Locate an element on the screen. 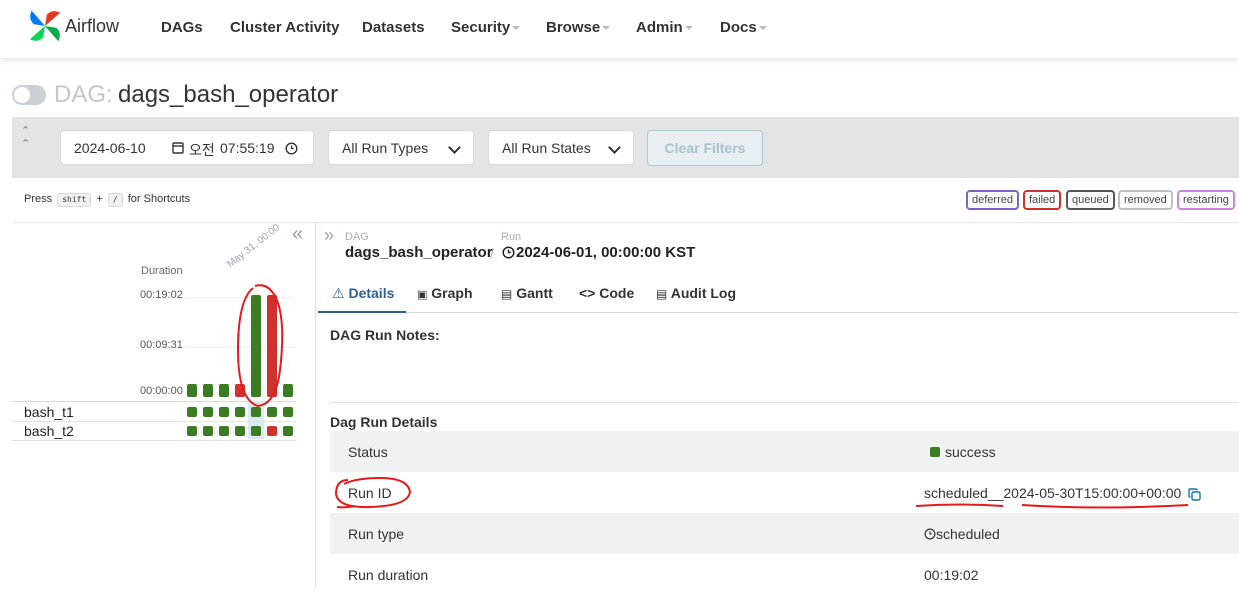 The height and width of the screenshot is (595, 1239). nav-admin: Admin is located at coordinates (664, 27).